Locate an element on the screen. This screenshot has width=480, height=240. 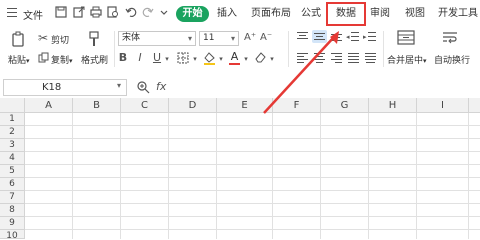
annotation-arrow is located at coordinates (301, 72).